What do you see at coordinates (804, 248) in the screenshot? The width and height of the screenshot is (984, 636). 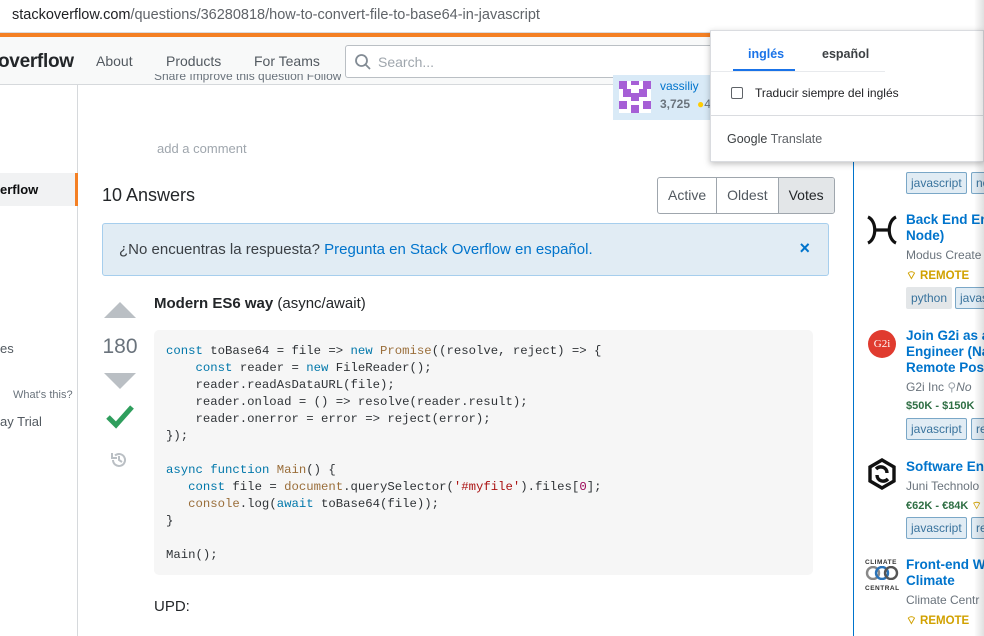 I see `close-icon: ×` at bounding box center [804, 248].